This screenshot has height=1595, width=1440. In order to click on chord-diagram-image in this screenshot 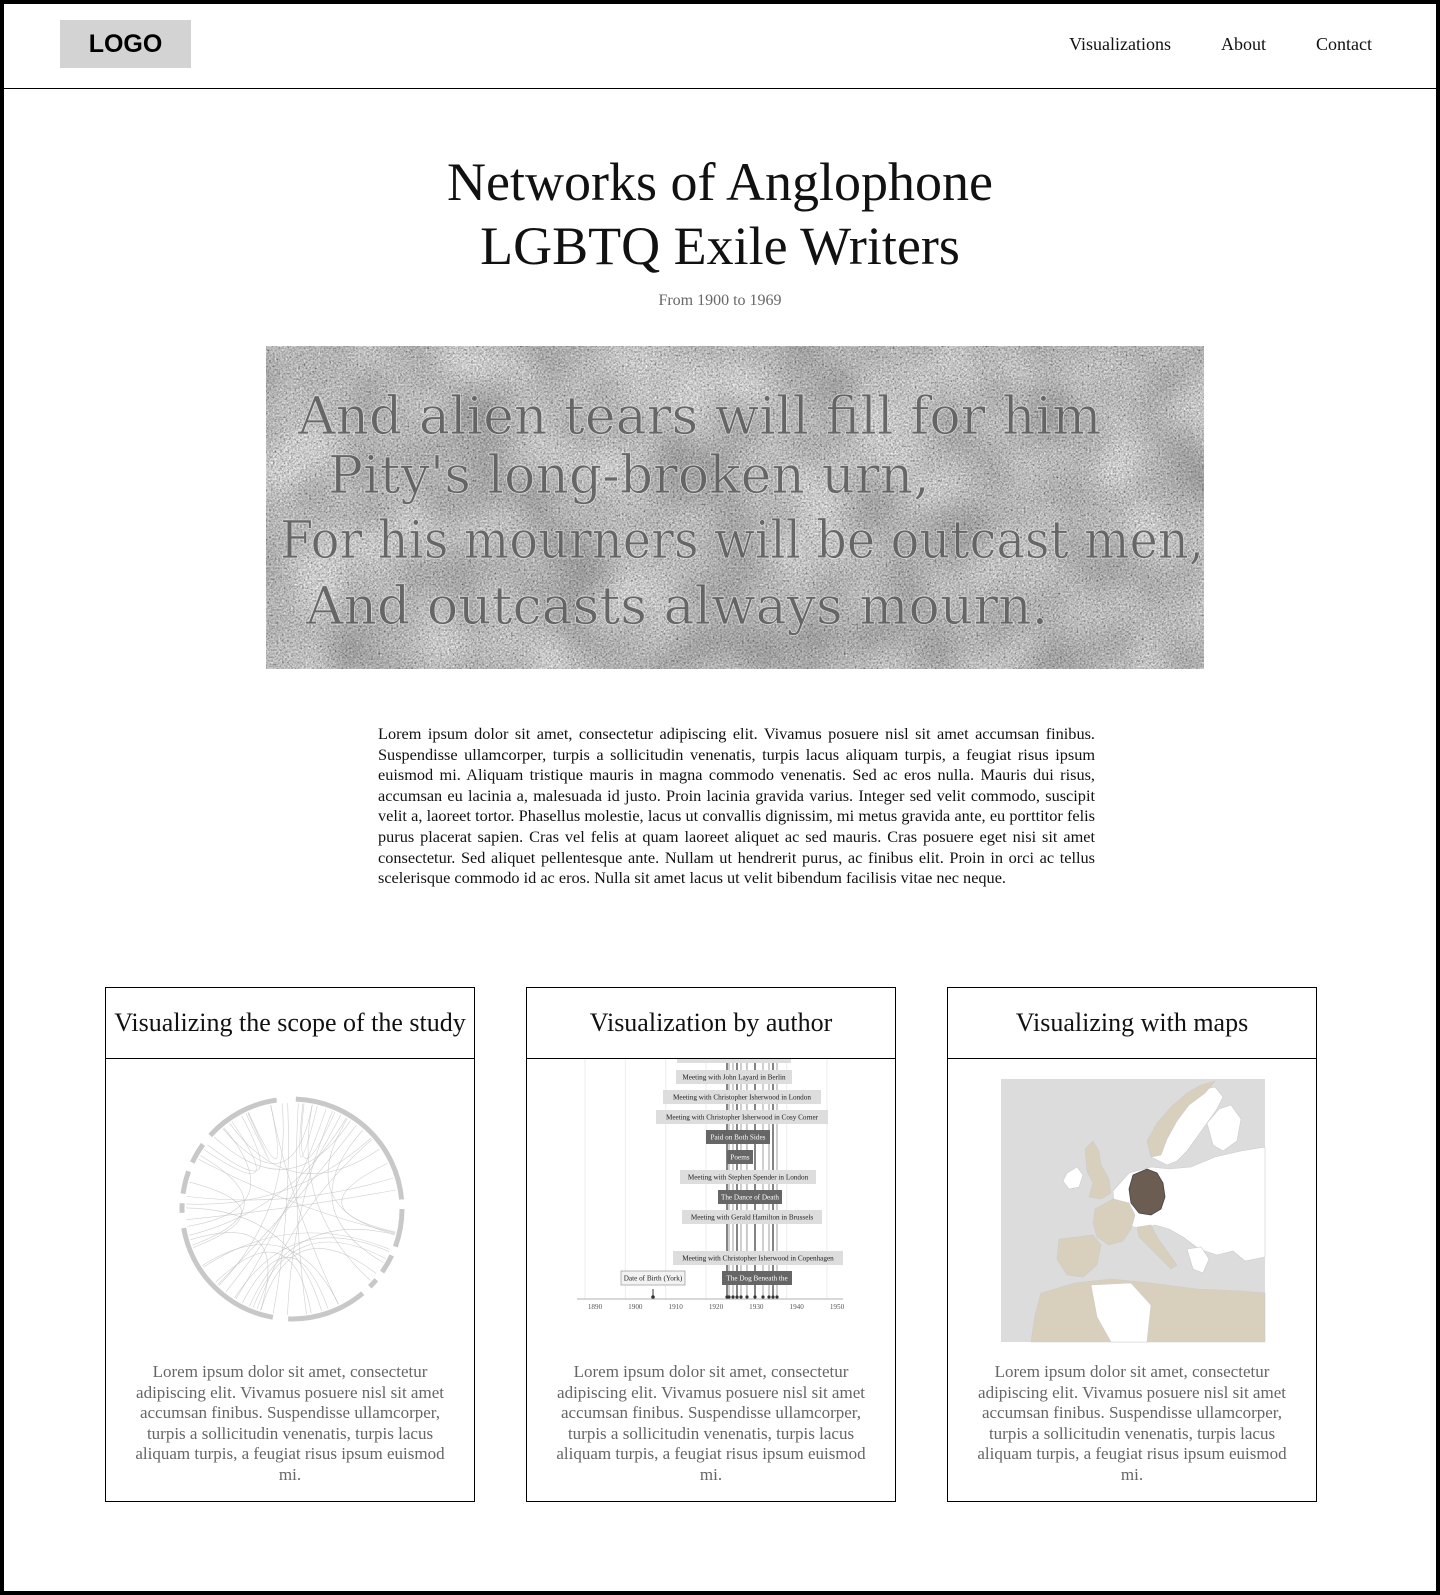, I will do `click(290, 1204)`.